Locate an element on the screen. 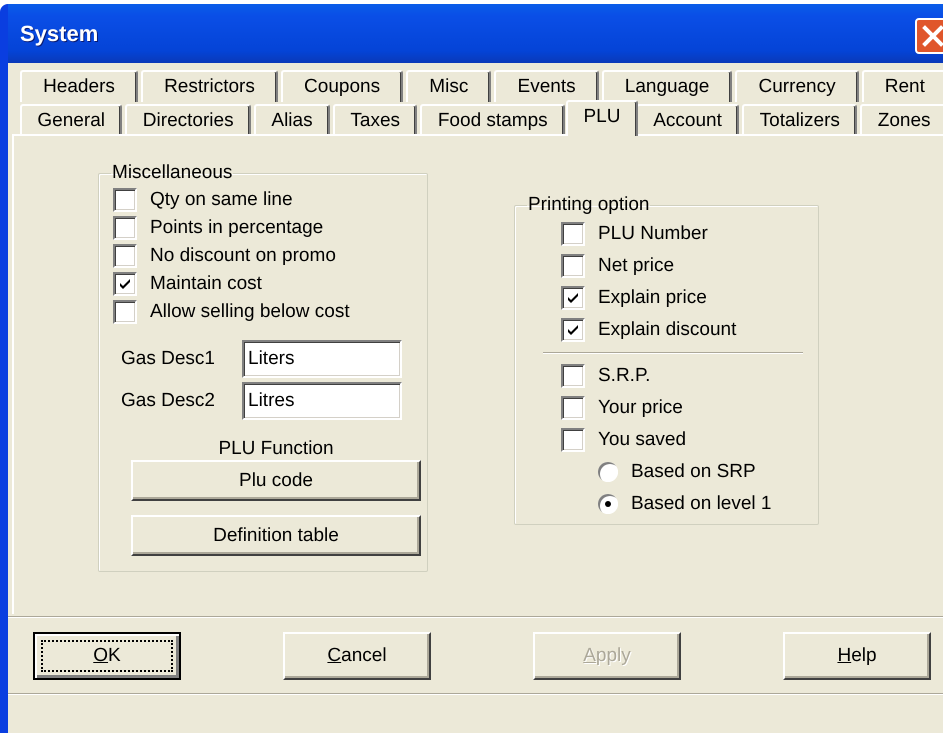 This screenshot has width=951, height=733. radio-label: Based on SRP is located at coordinates (693, 472).